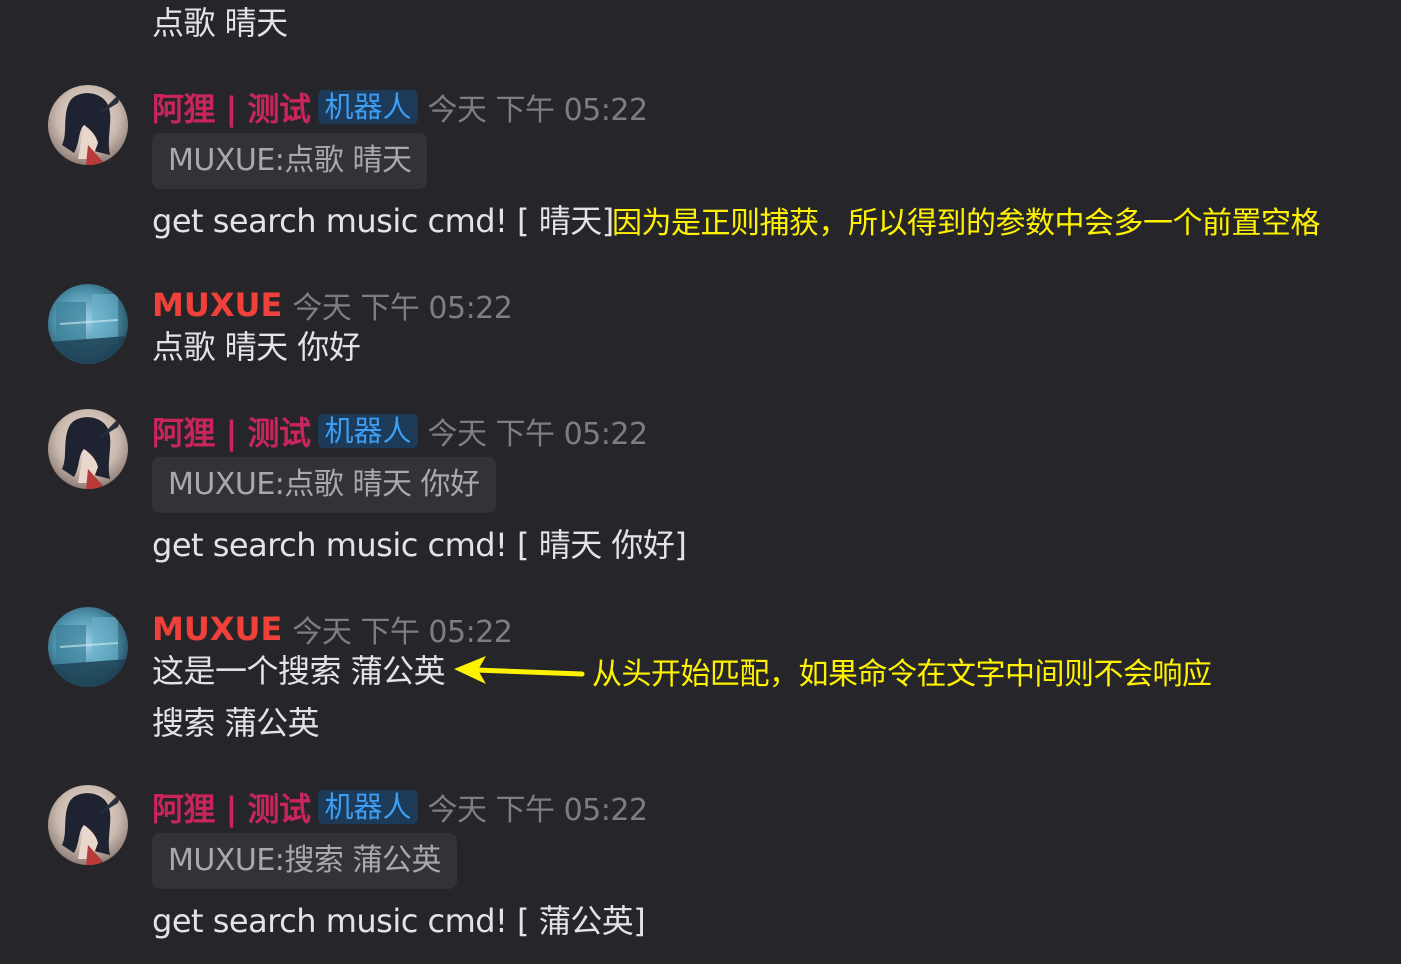 This screenshot has width=1401, height=964. I want to click on annotation-text: 从头开始匹配，如果命令在文字中间则不会响应, so click(902, 674).